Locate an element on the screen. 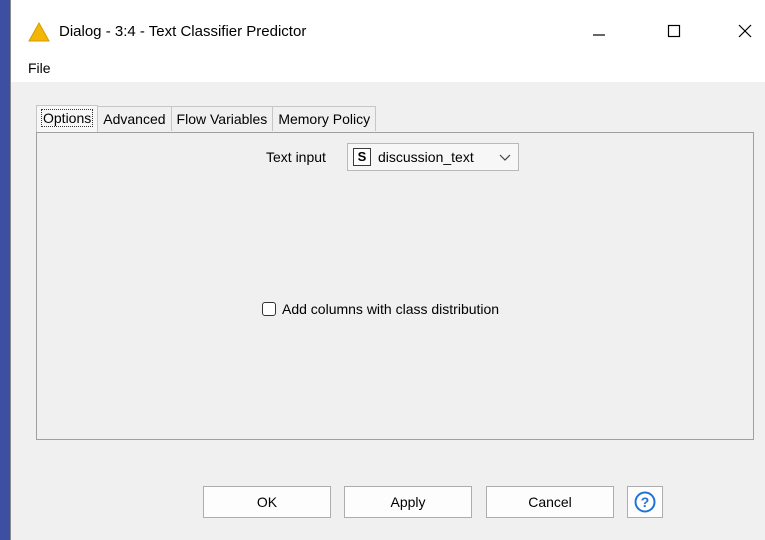  tab-flow-variables: Flow Variables is located at coordinates (222, 118).